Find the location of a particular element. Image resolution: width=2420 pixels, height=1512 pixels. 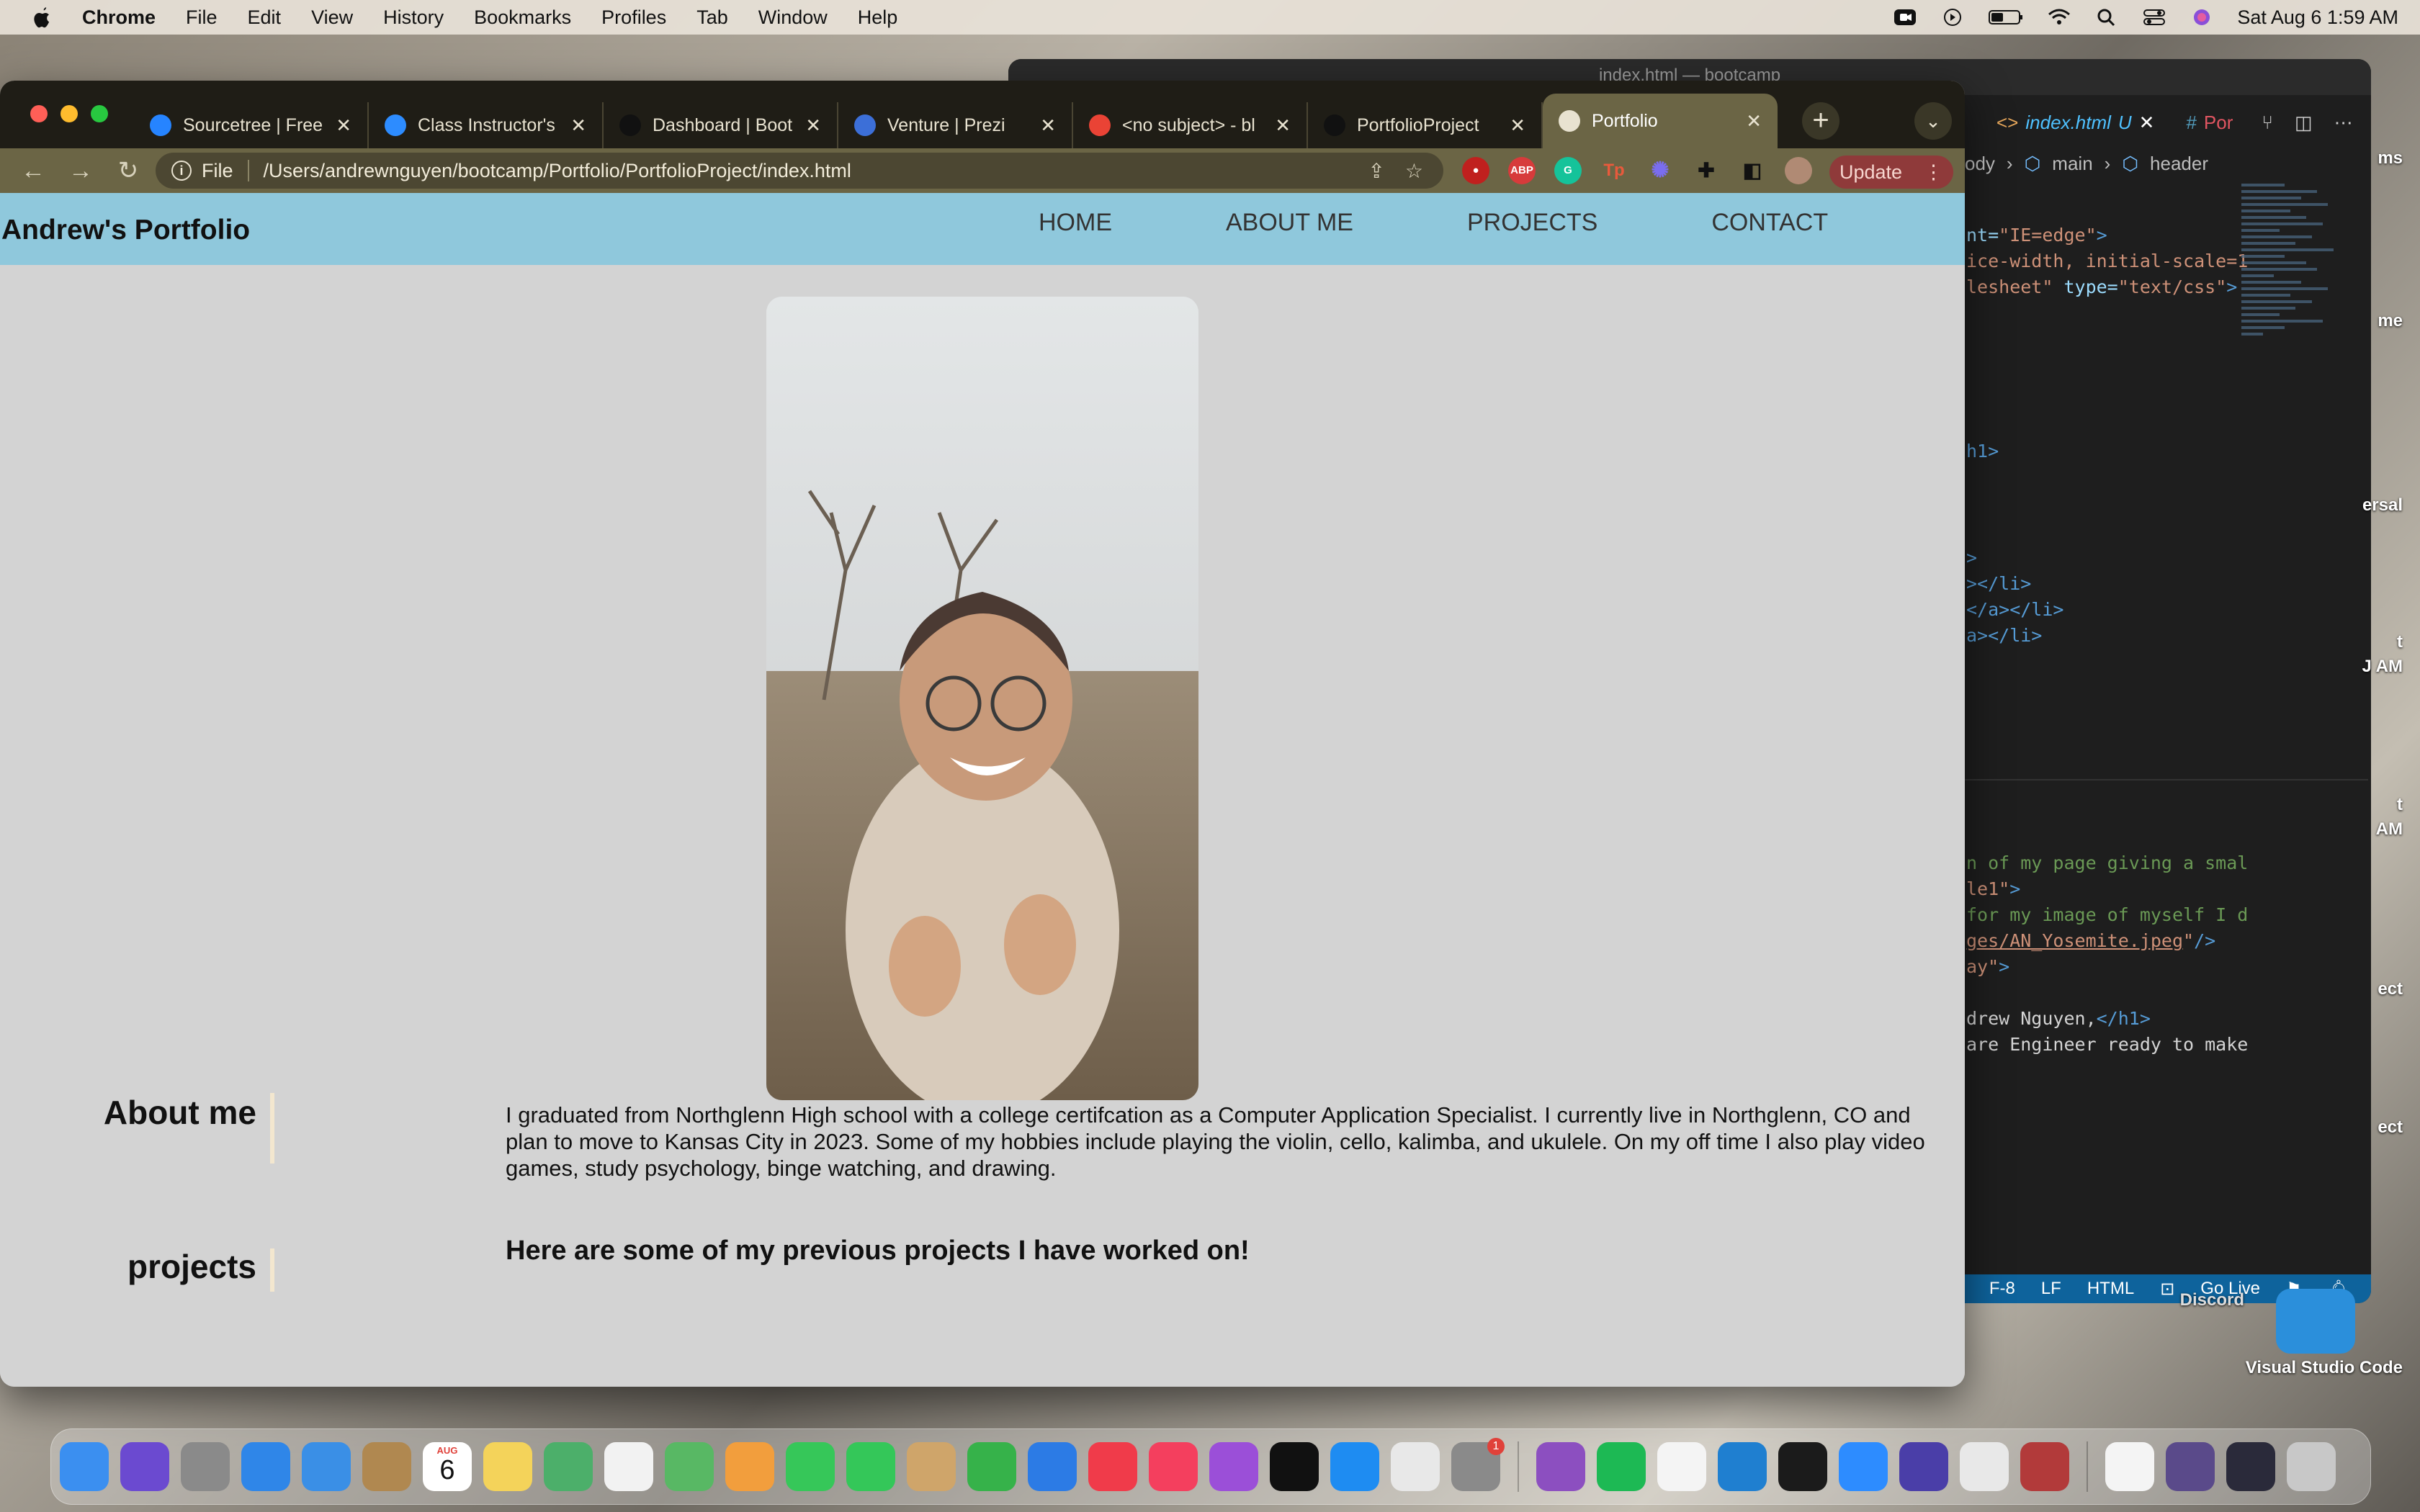

spotify-icon is located at coordinates (1621, 1466).